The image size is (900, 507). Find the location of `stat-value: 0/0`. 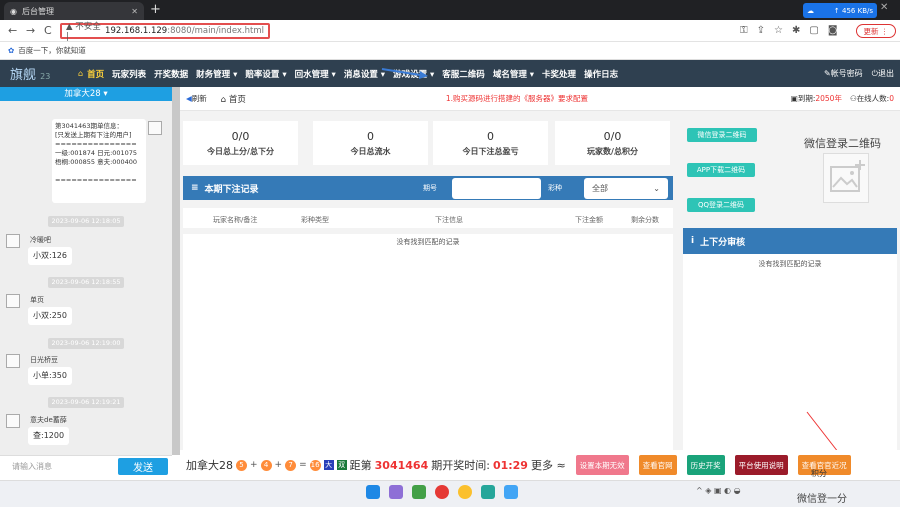

stat-value: 0/0 is located at coordinates (612, 136).